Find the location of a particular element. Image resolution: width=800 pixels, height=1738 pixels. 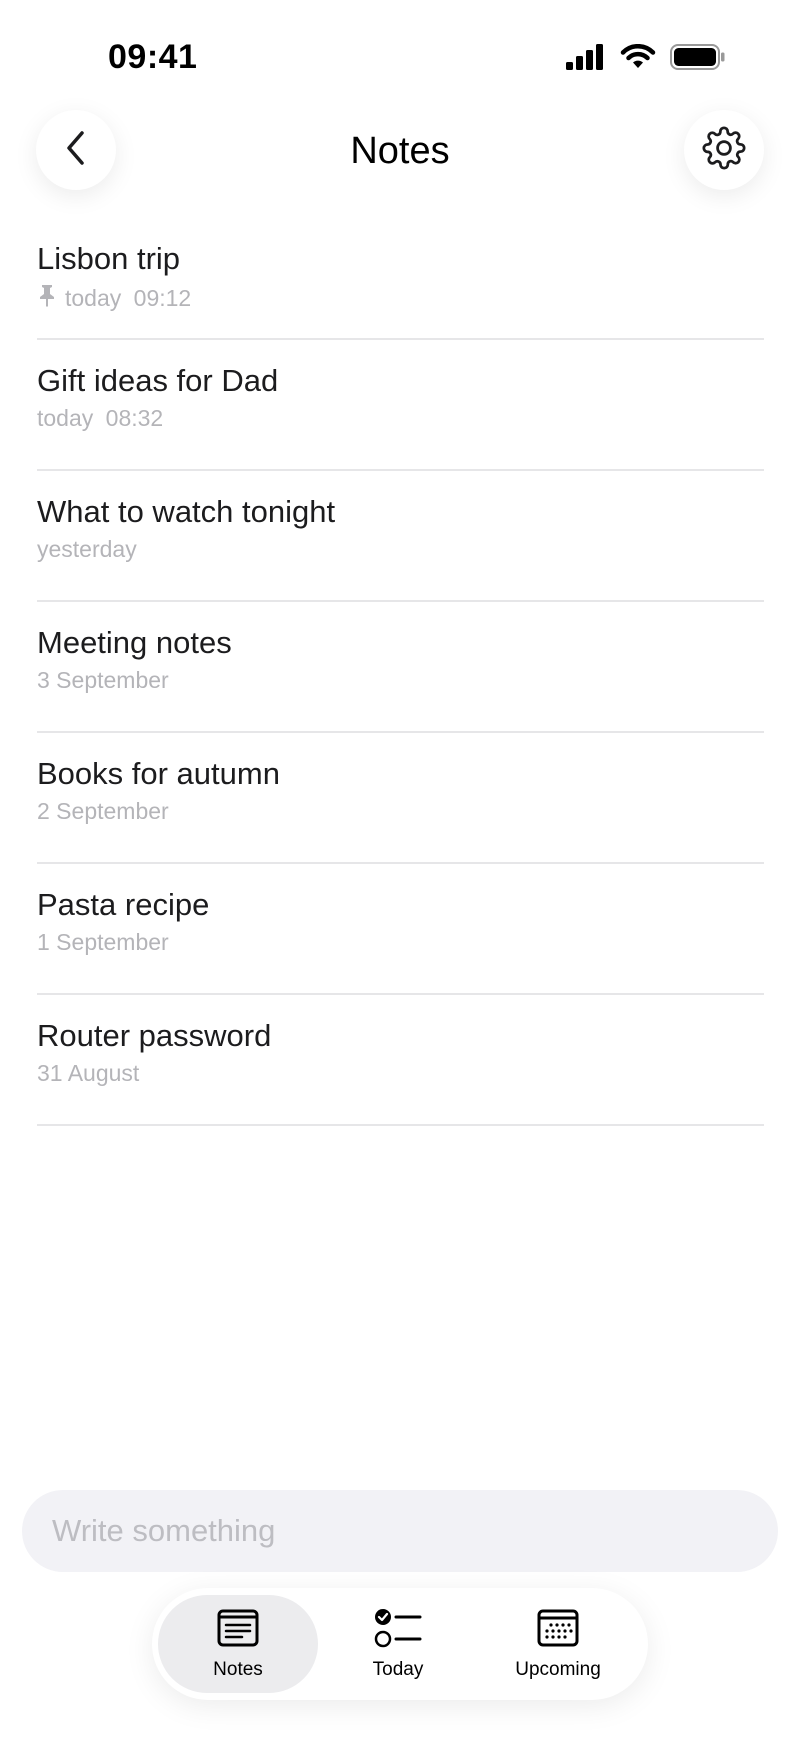

note-title: Lisbon trip is located at coordinates (109, 258).